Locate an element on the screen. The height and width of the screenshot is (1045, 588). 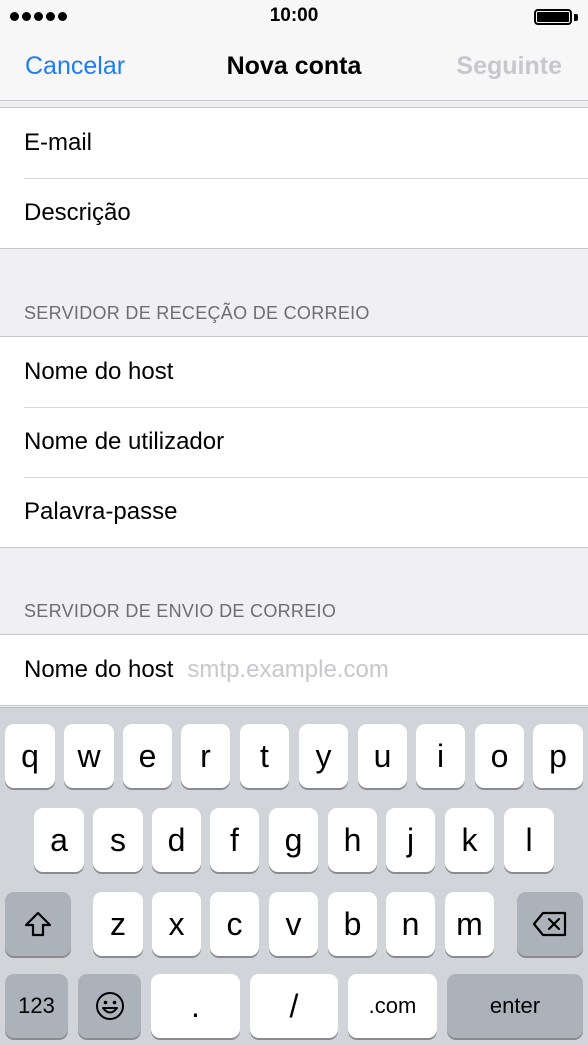
outgoing-host-field: Nome do host smtp.example.com is located at coordinates (294, 670).